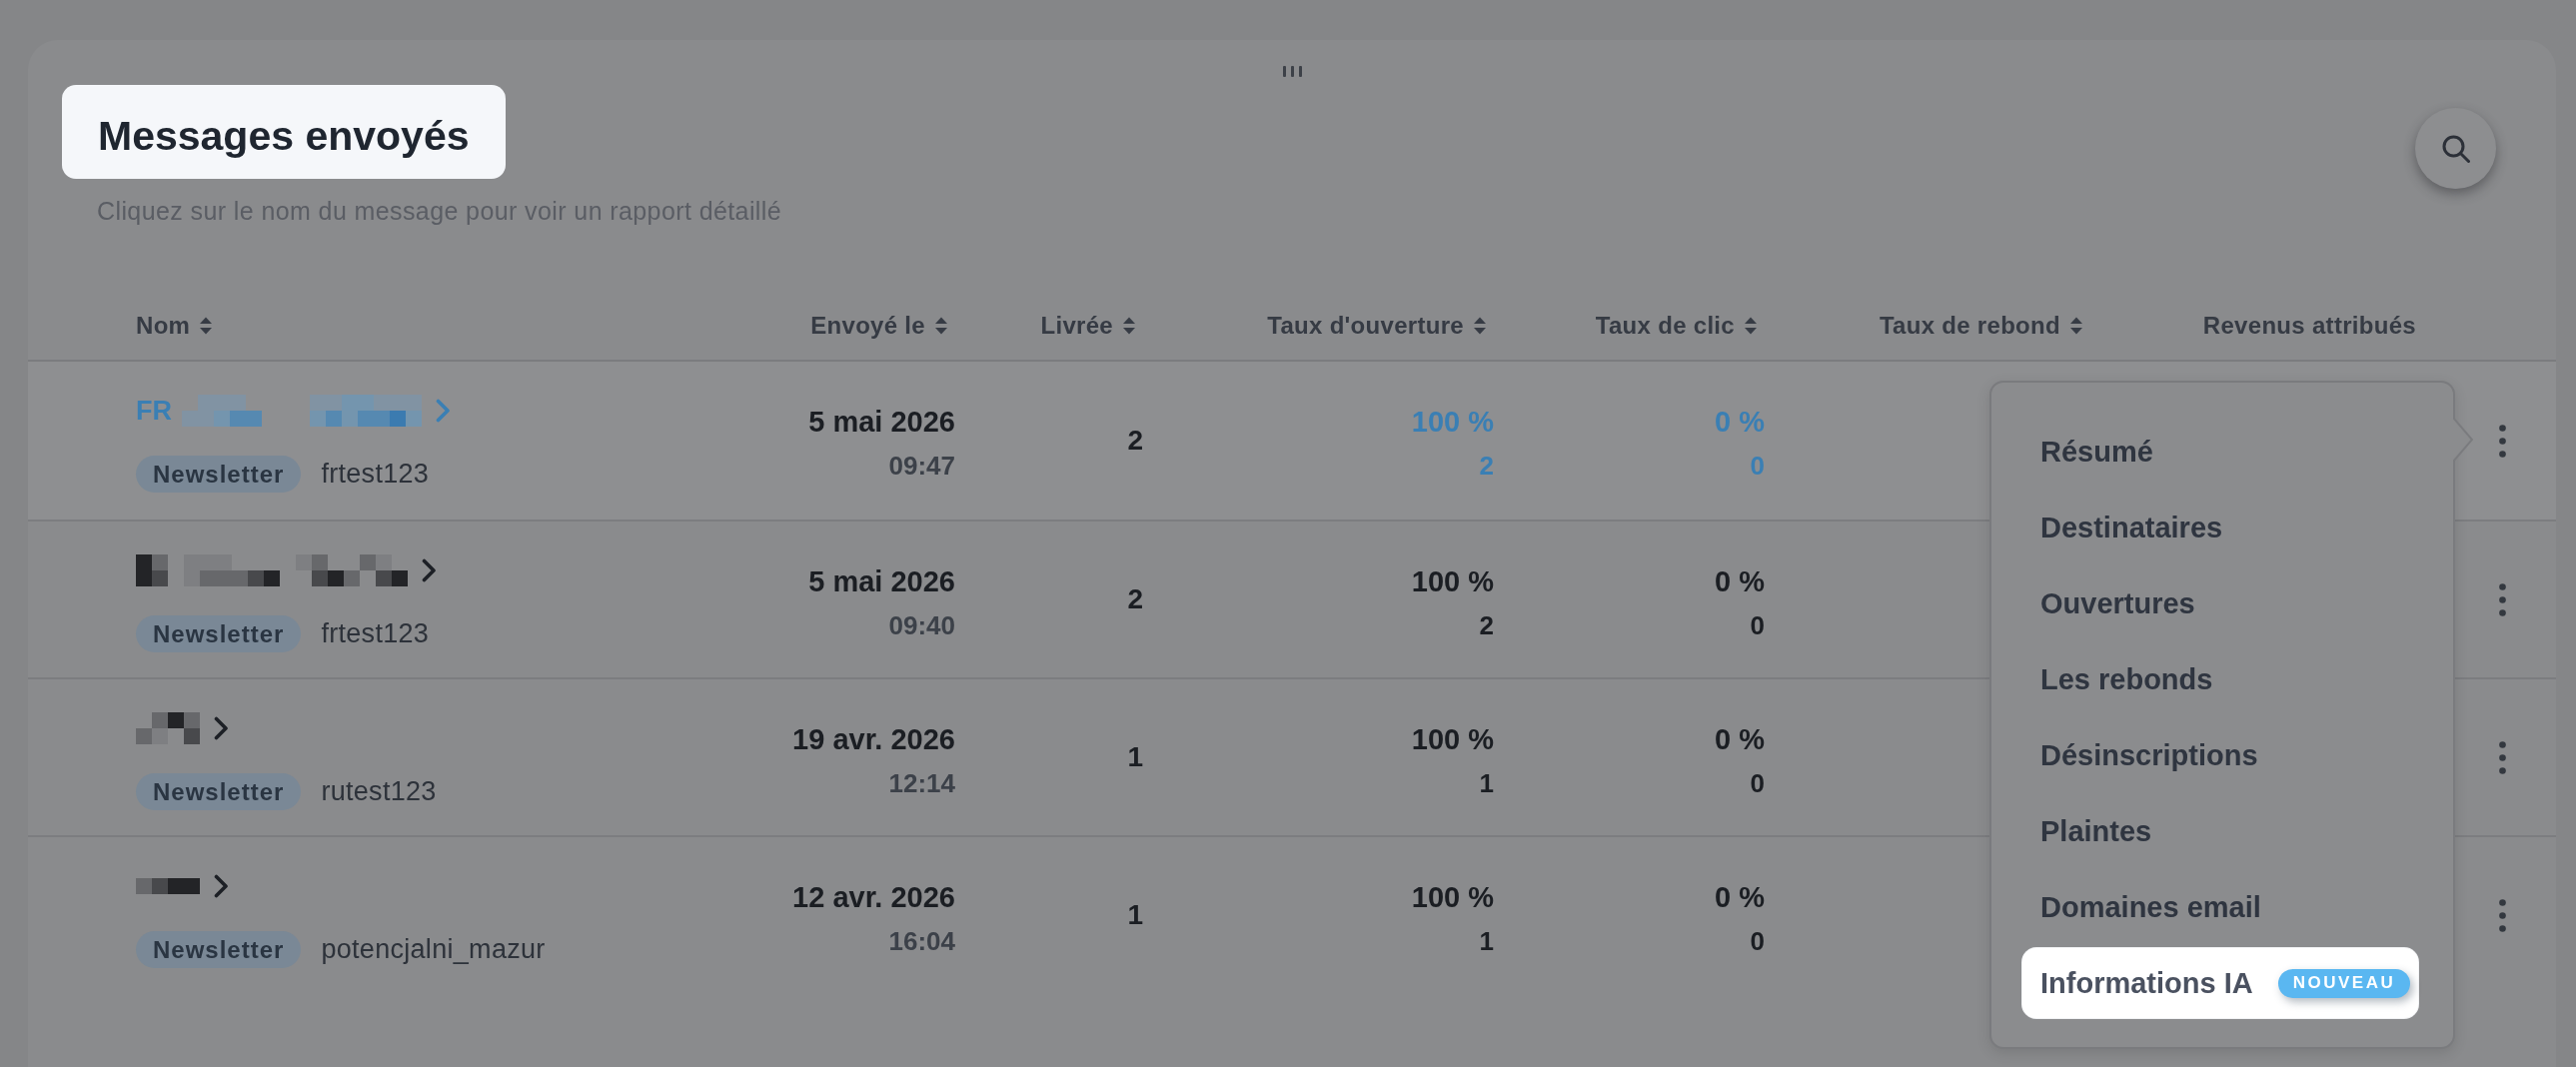  I want to click on list-name: potencjalni_mazur, so click(433, 950).